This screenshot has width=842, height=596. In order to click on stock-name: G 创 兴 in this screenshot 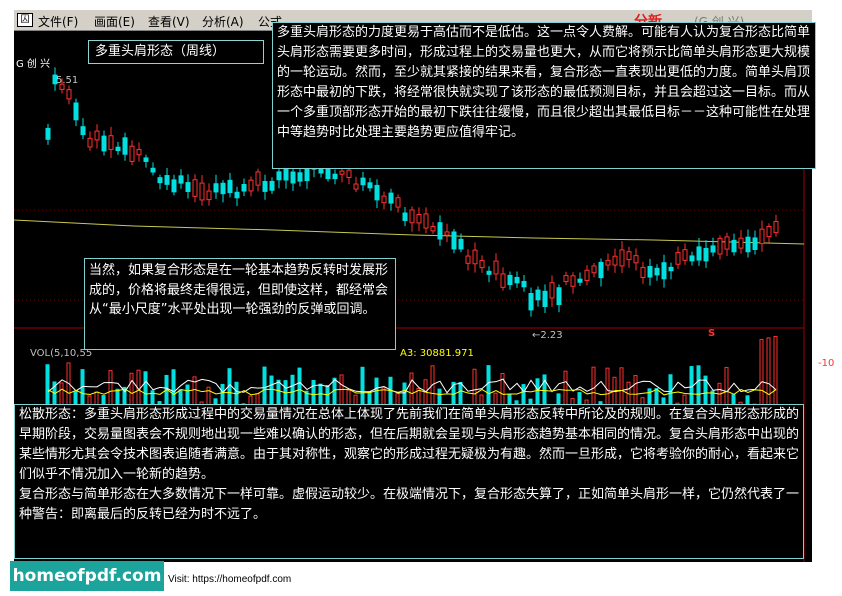, I will do `click(33, 64)`.